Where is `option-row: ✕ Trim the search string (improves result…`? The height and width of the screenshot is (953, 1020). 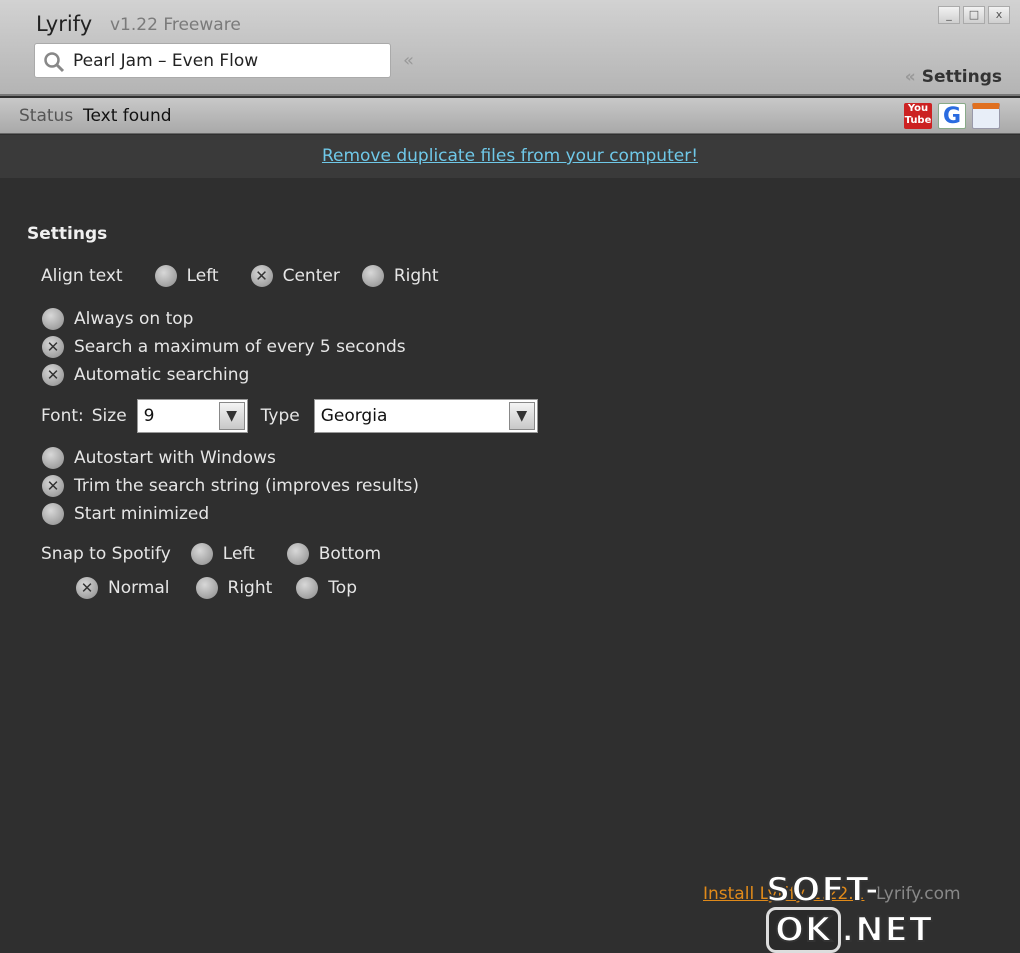 option-row: ✕ Trim the search string (improves result… is located at coordinates (230, 486).